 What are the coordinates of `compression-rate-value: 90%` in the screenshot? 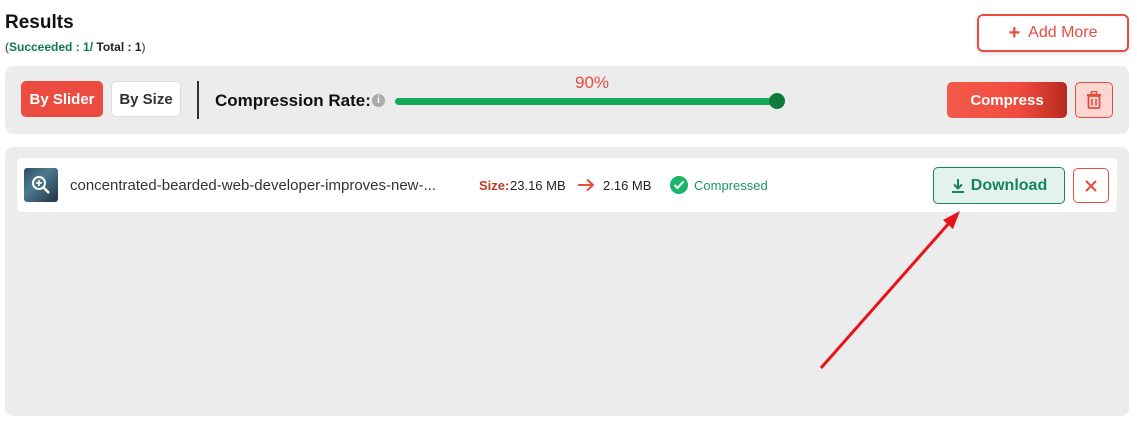 It's located at (592, 82).